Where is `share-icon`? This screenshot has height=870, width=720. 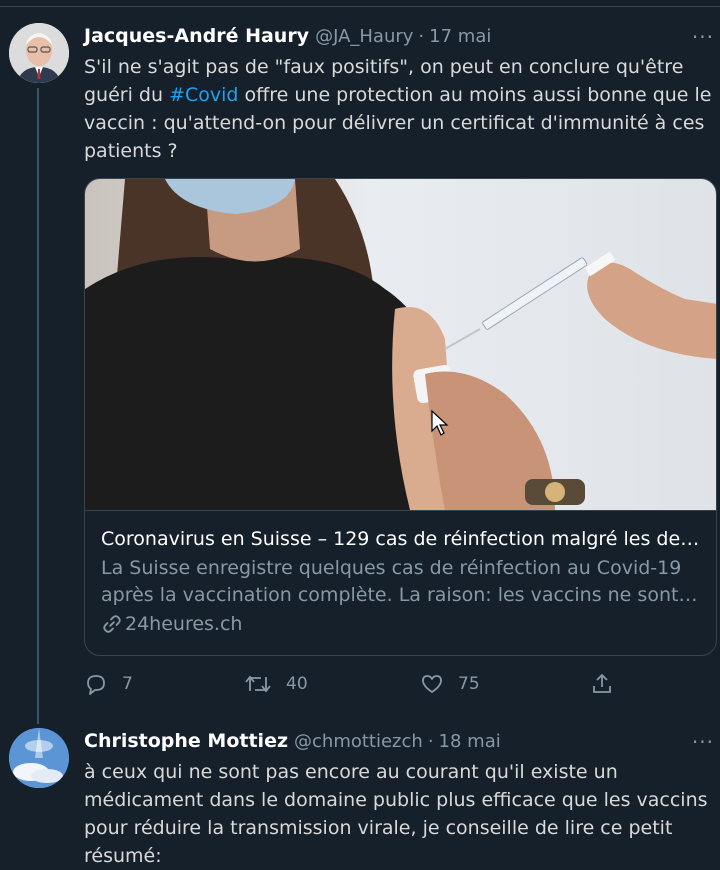 share-icon is located at coordinates (602, 683).